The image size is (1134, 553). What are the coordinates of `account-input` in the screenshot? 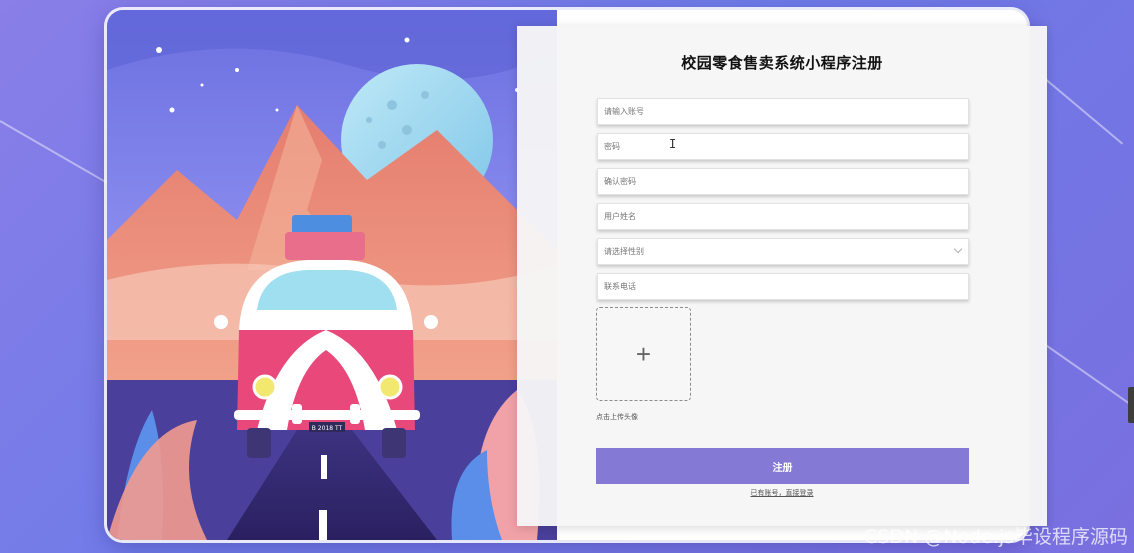 It's located at (783, 111).